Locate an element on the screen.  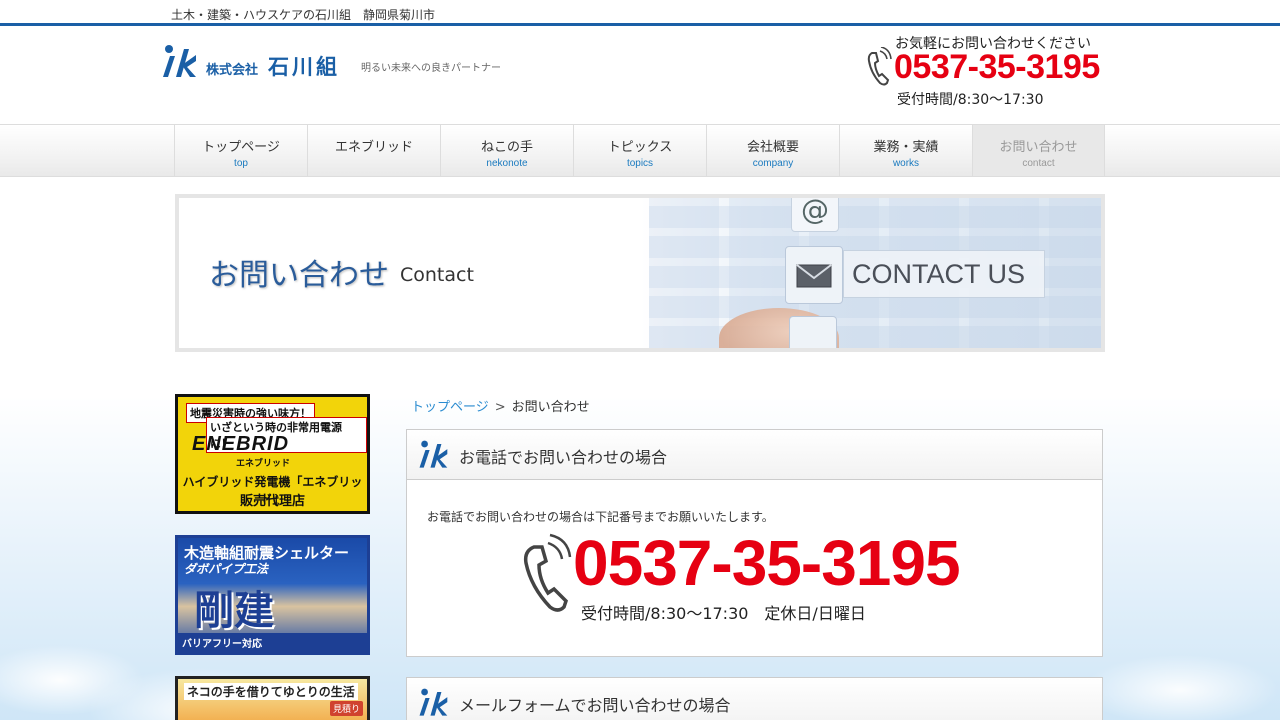
nav-sublabel: contact is located at coordinates (1038, 163).